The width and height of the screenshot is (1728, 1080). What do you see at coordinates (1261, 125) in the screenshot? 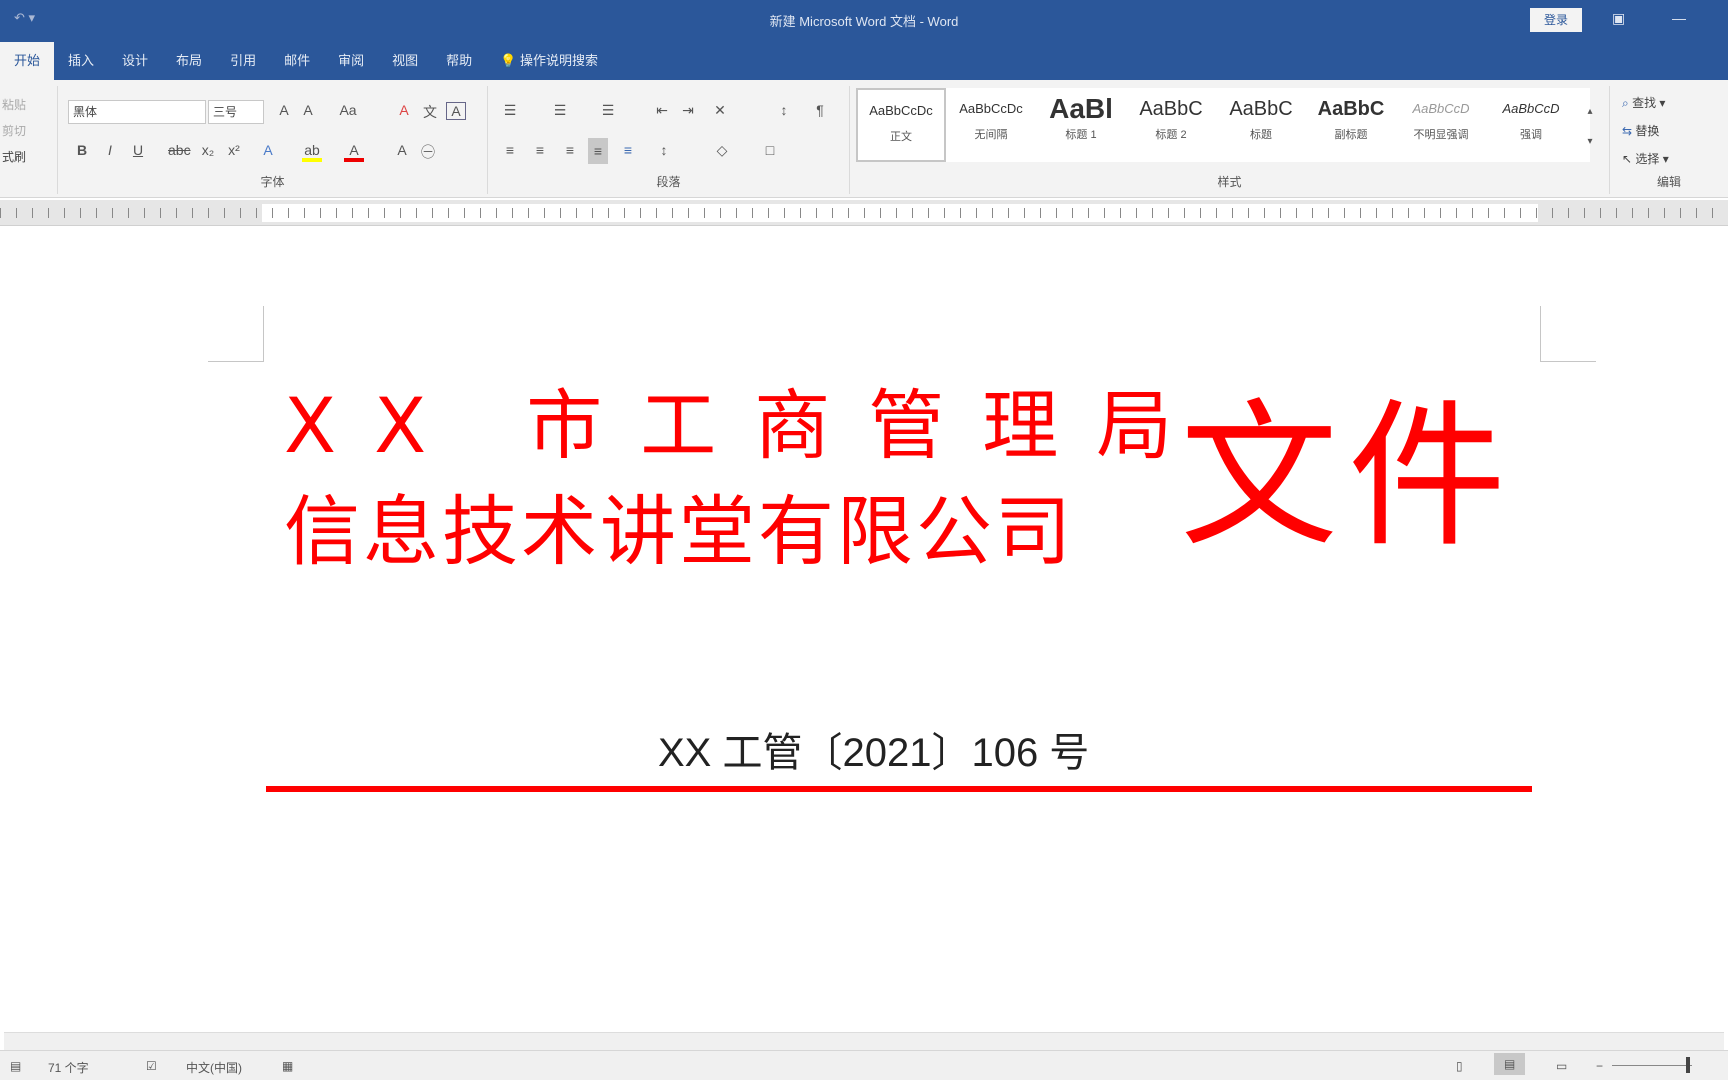
I see `style-title: AaBbC 标题` at bounding box center [1261, 125].